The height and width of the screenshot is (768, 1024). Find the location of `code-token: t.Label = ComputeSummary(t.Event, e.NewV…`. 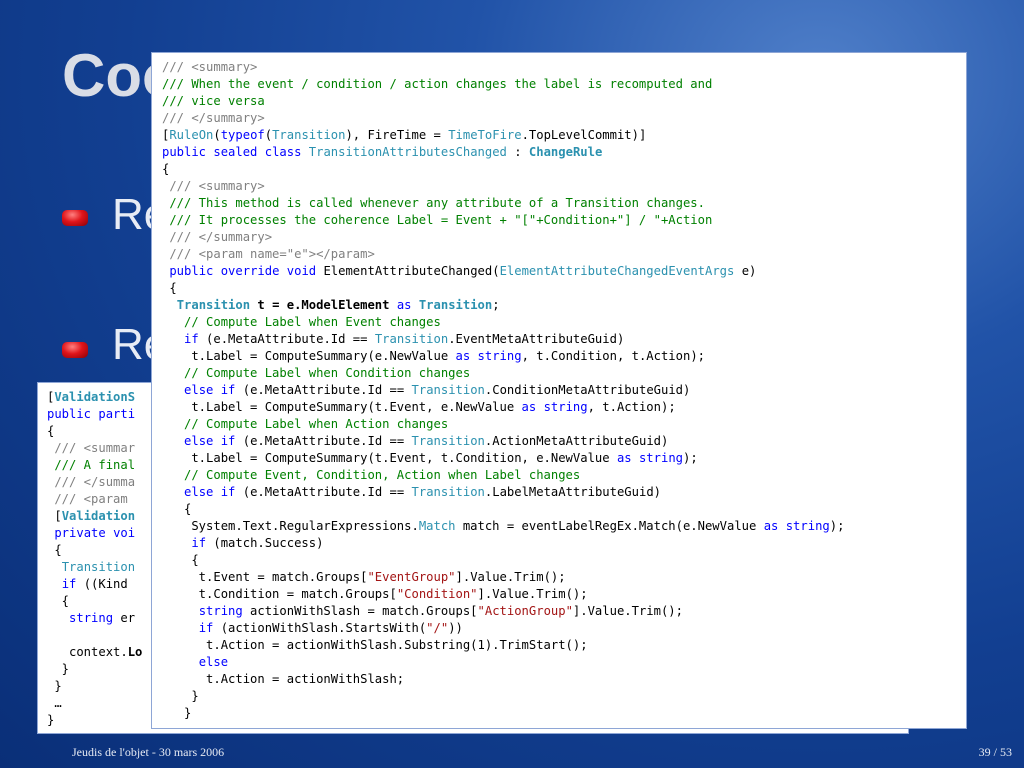

code-token: t.Label = ComputeSummary(t.Event, e.NewV… is located at coordinates (342, 407).